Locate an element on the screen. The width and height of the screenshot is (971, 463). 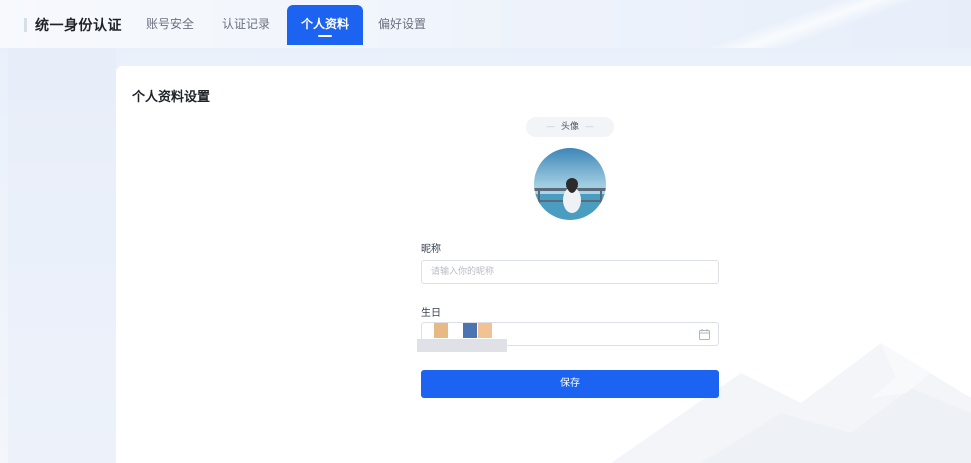
left-panel is located at coordinates (62, 255).